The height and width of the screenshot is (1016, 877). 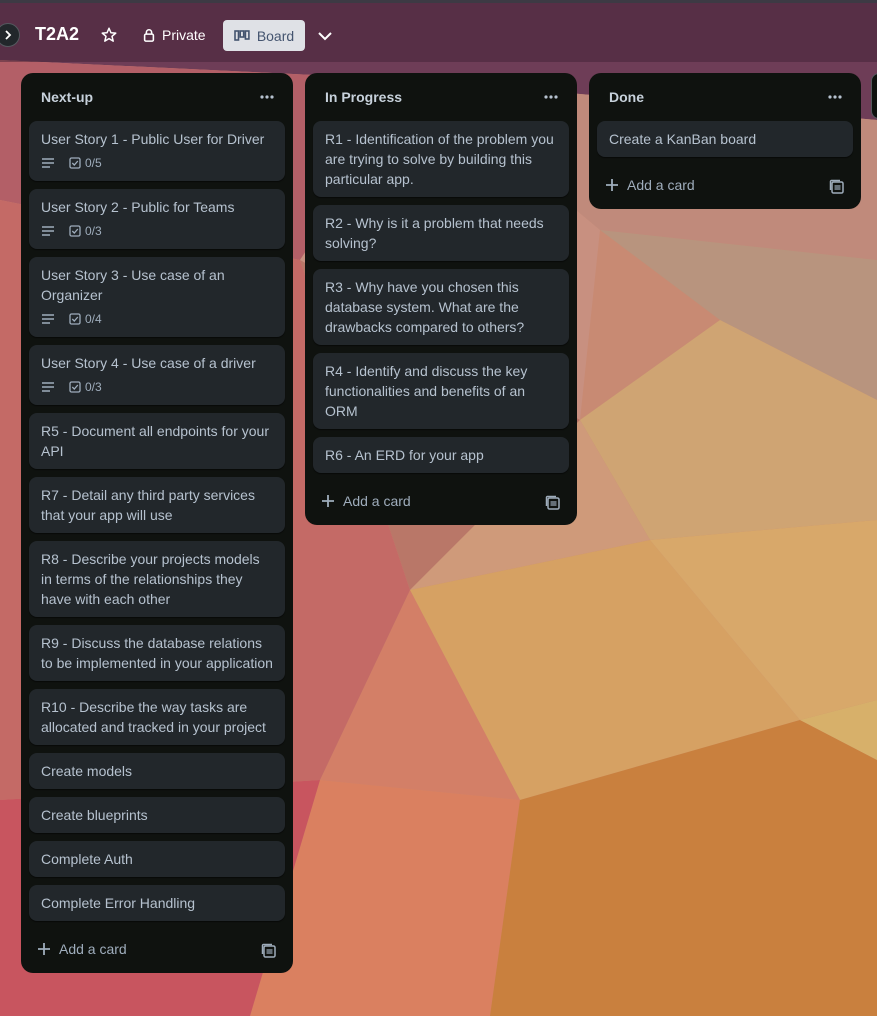 I want to click on card: Create models, so click(x=157, y=771).